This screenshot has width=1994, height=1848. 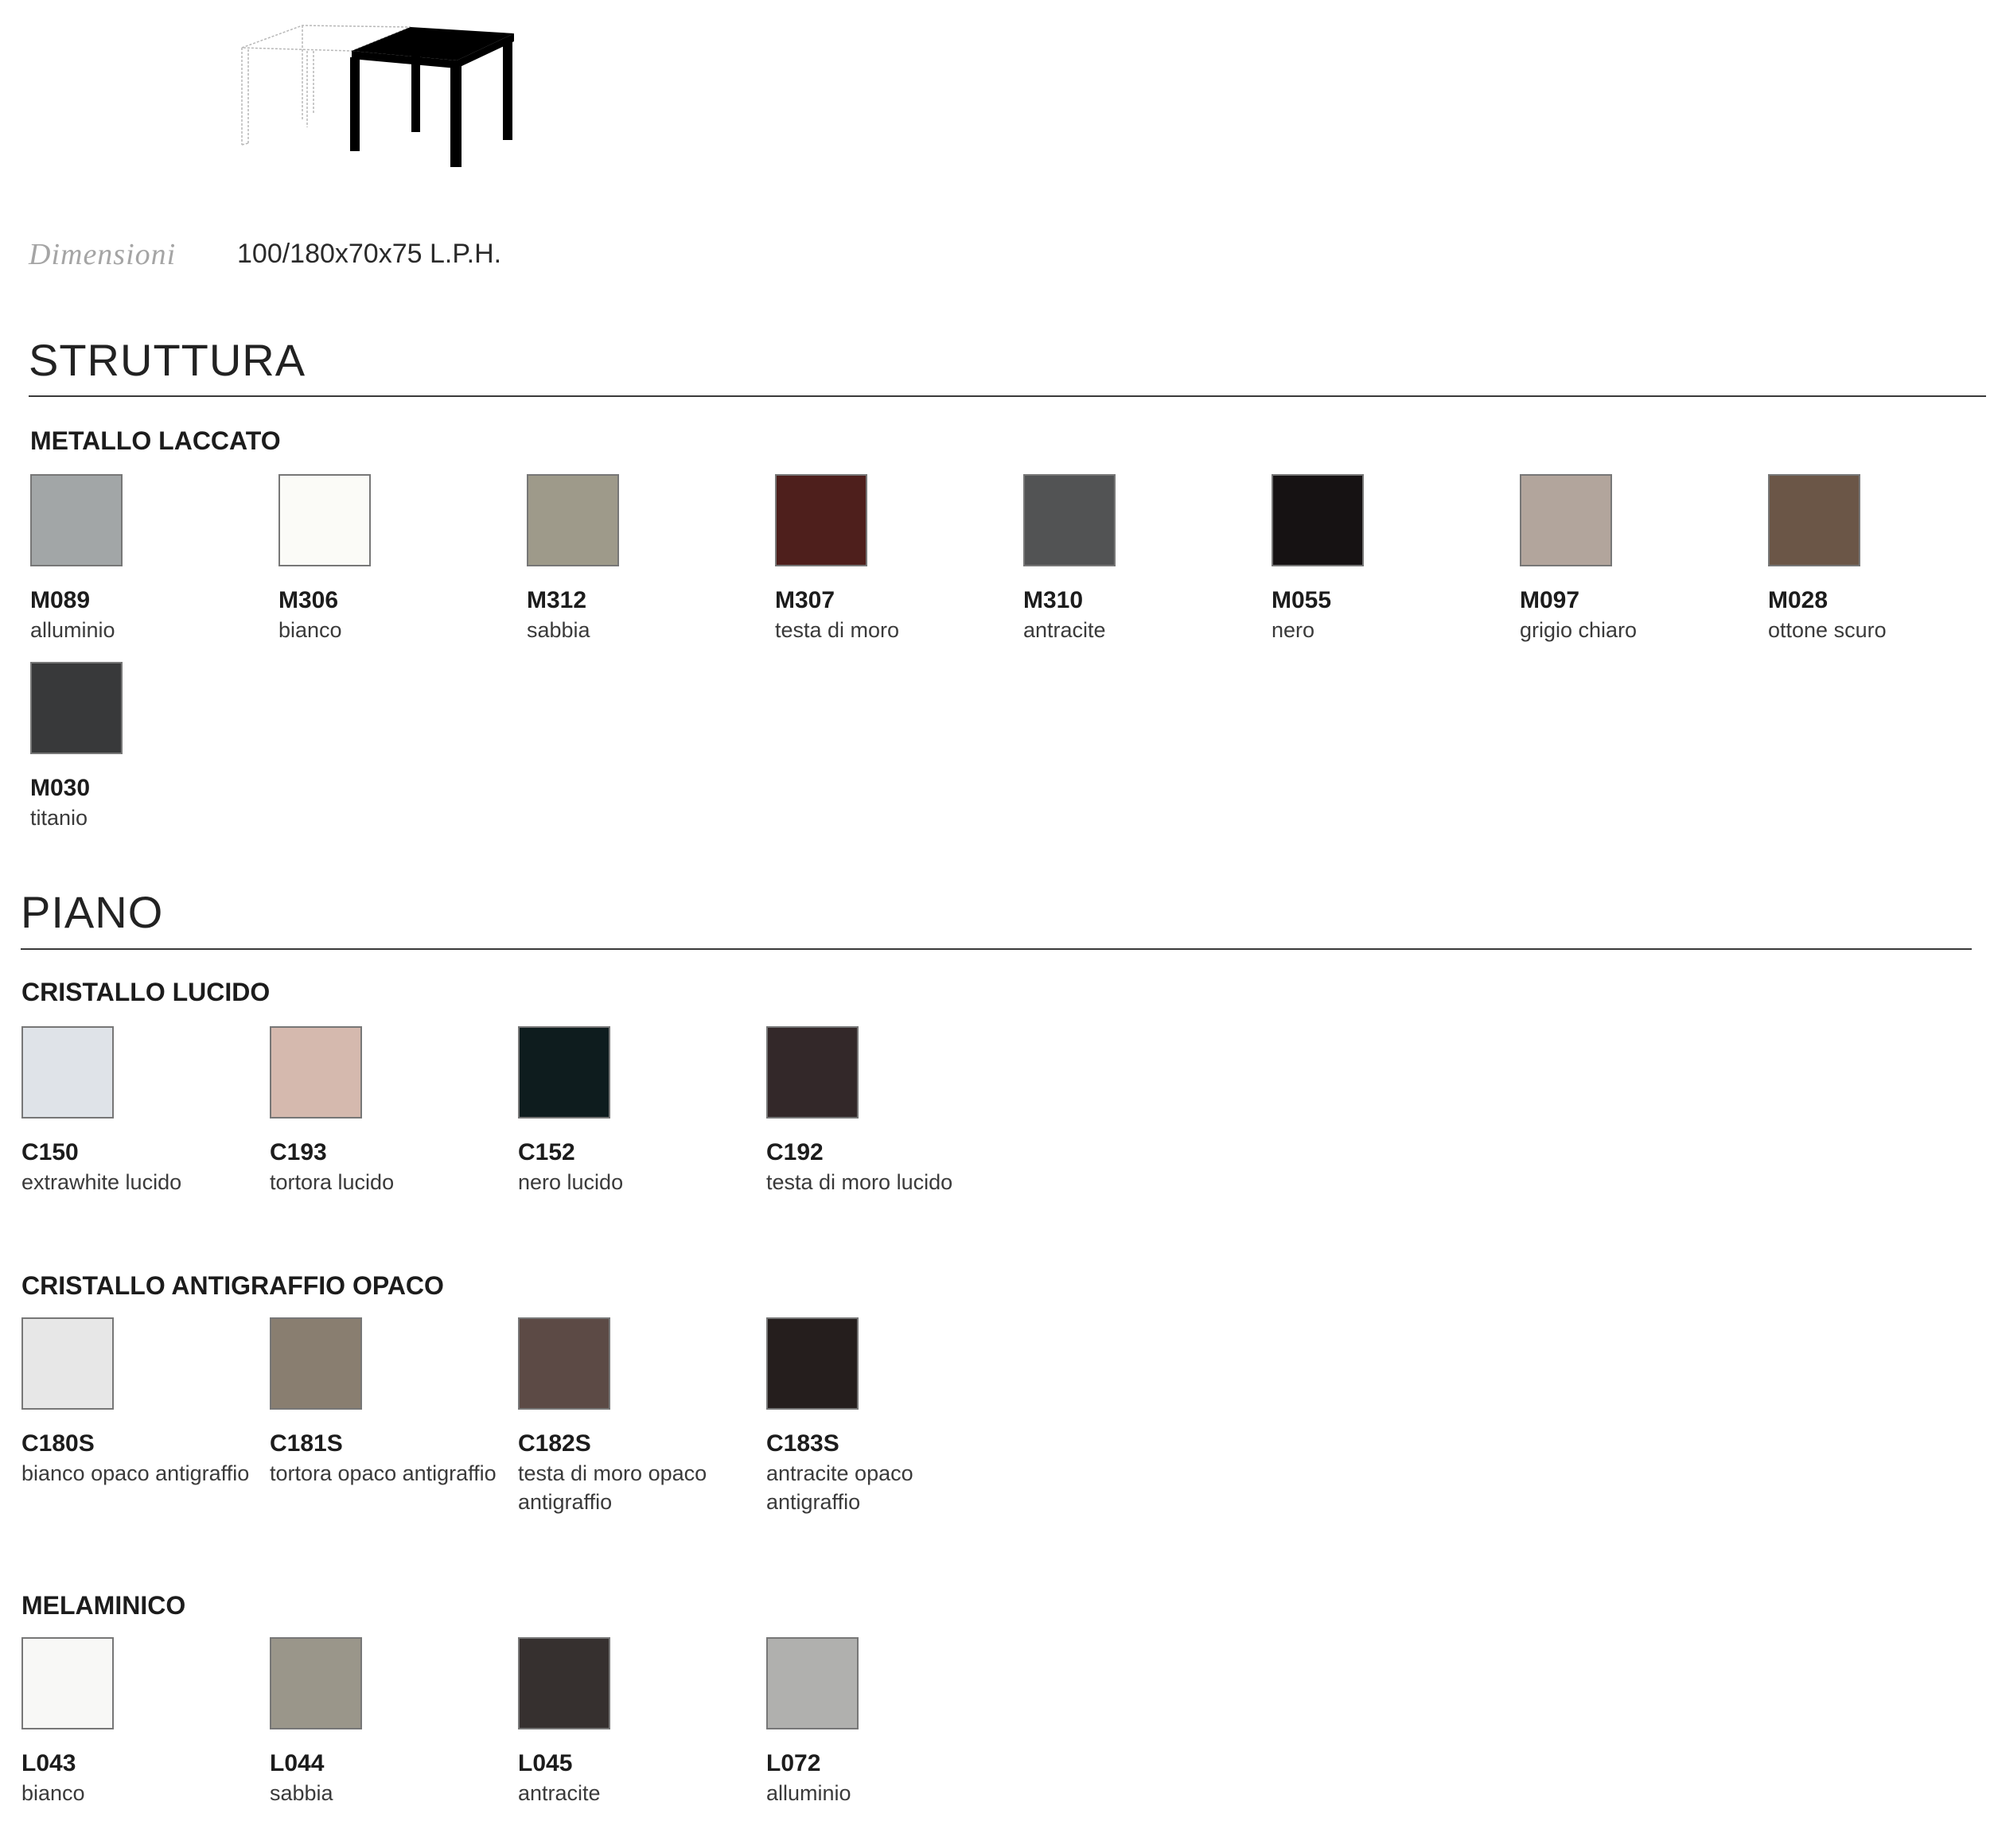 I want to click on swatch-item: C150 extrawhite lucido, so click(x=145, y=1111).